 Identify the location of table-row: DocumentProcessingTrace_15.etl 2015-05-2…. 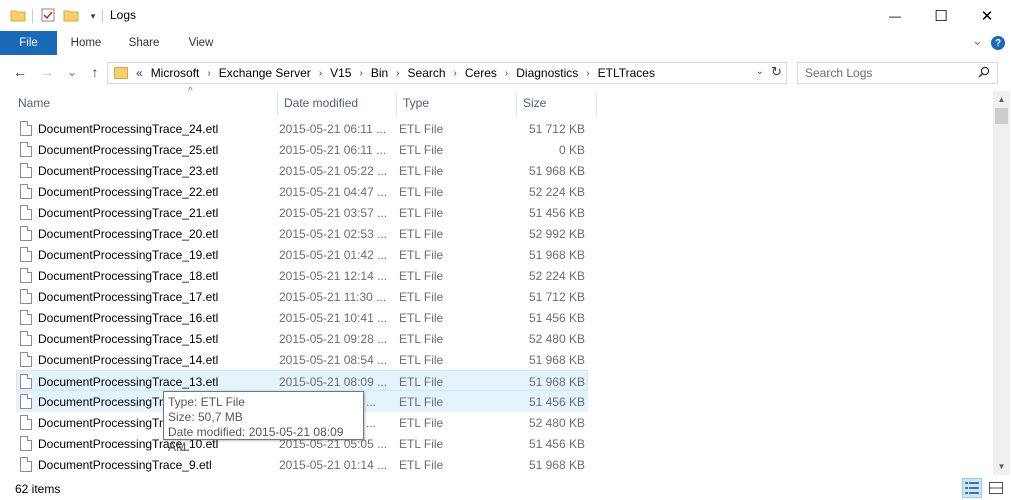
(302, 338).